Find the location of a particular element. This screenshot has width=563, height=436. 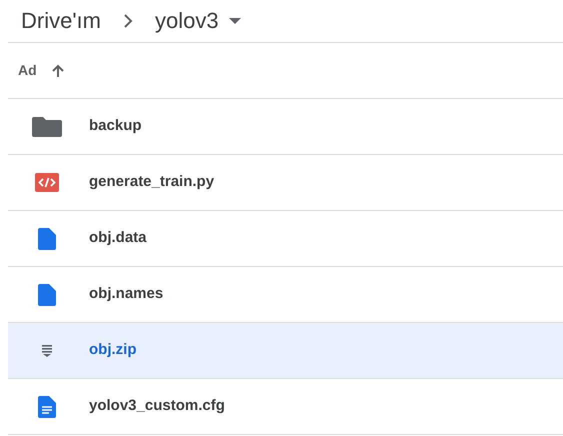

file-name: generate_train.py is located at coordinates (151, 182).